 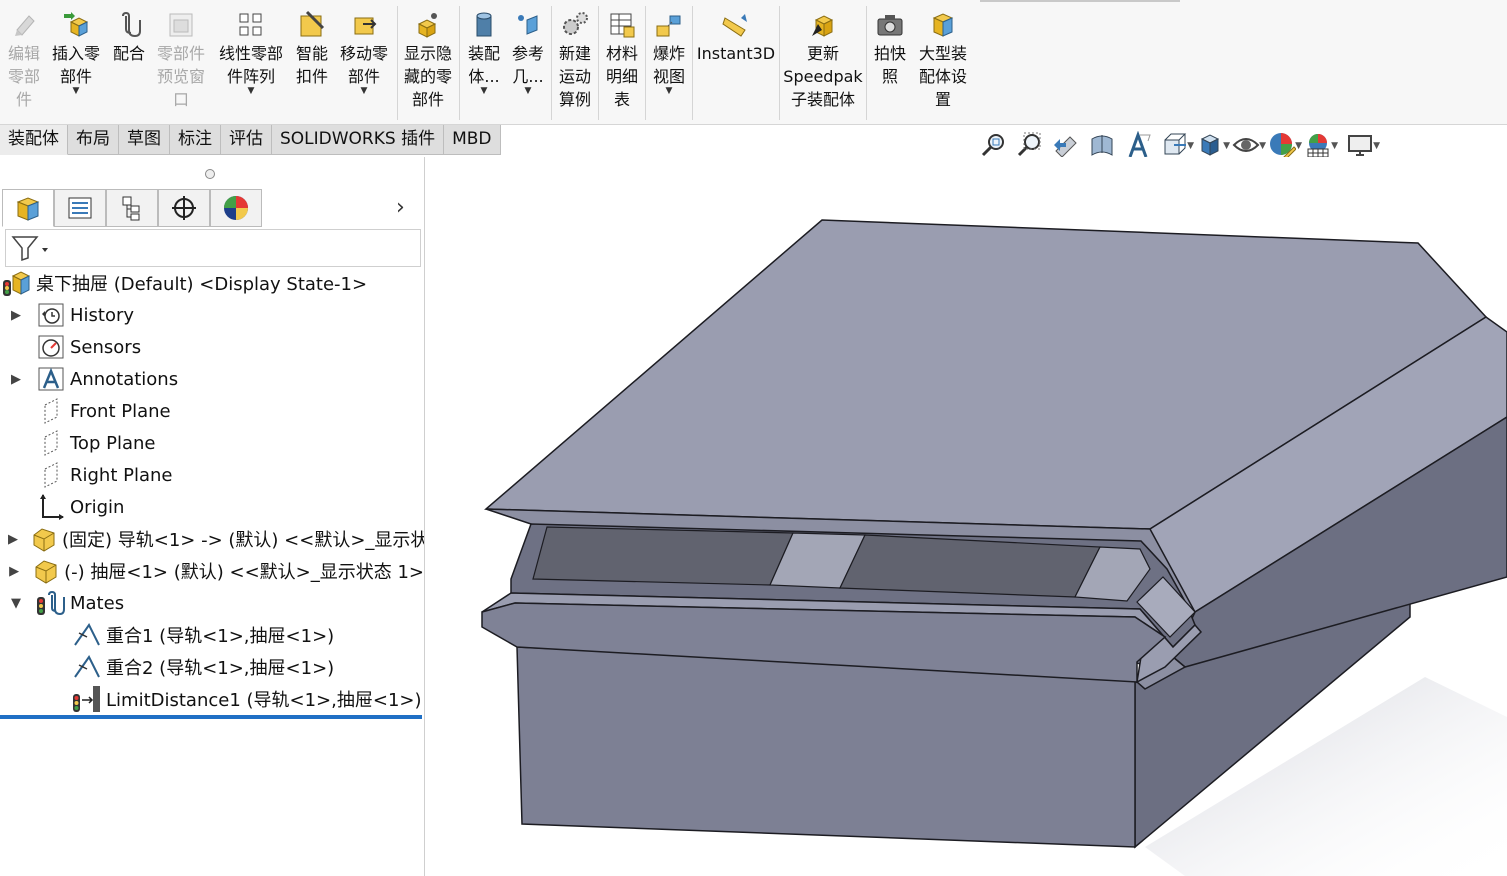 What do you see at coordinates (195, 140) in the screenshot?
I see `tab-markup: 标注` at bounding box center [195, 140].